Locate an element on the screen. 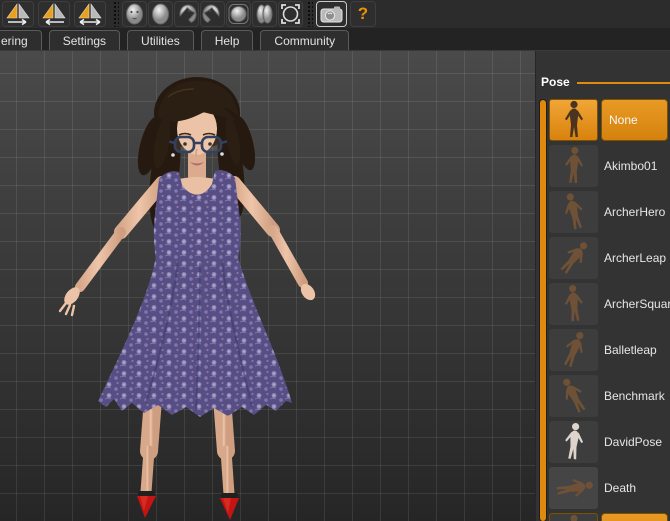  pose-label: DavidPose is located at coordinates (633, 442).